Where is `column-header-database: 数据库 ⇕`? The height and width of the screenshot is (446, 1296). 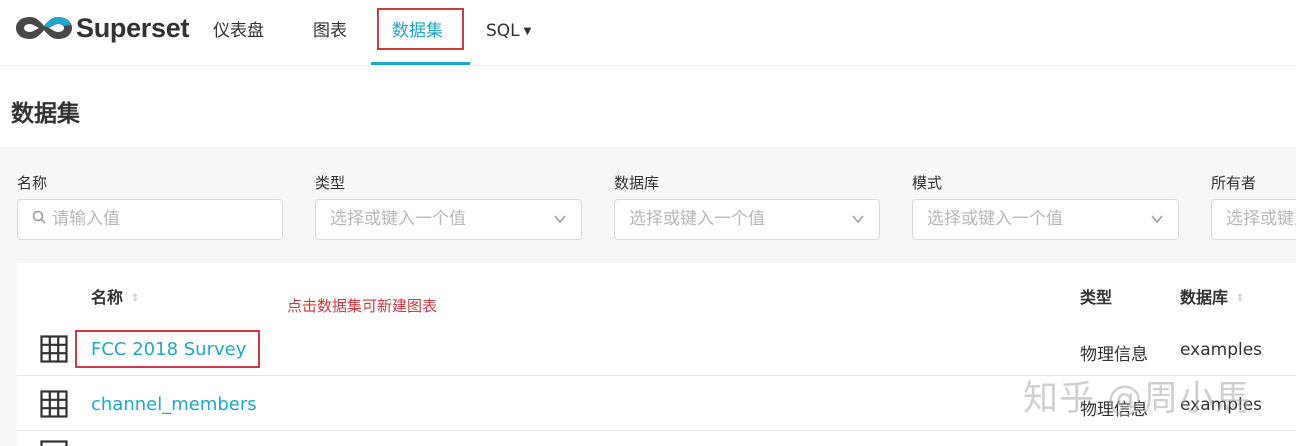
column-header-database: 数据库 ⇕ is located at coordinates (1212, 296).